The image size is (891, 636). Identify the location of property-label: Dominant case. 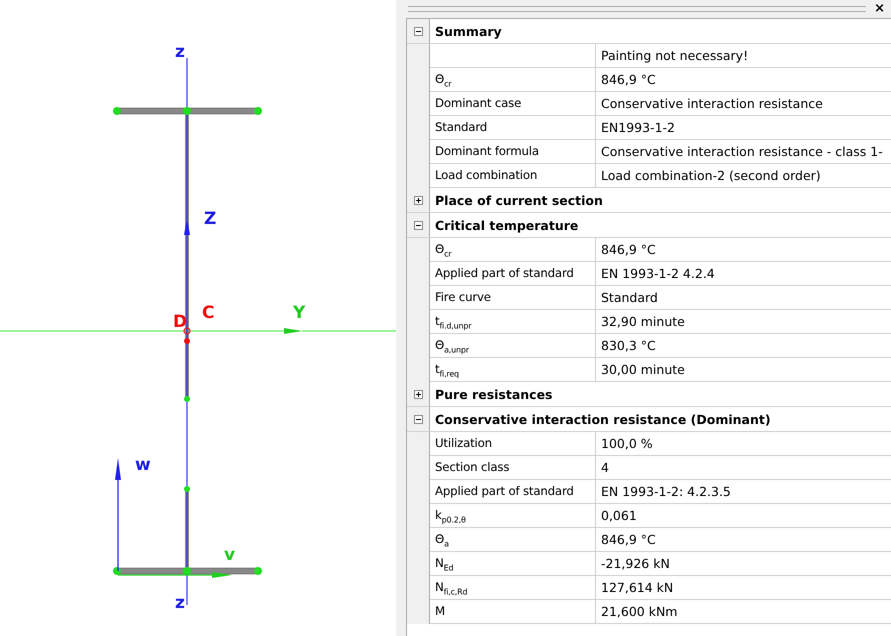
(513, 104).